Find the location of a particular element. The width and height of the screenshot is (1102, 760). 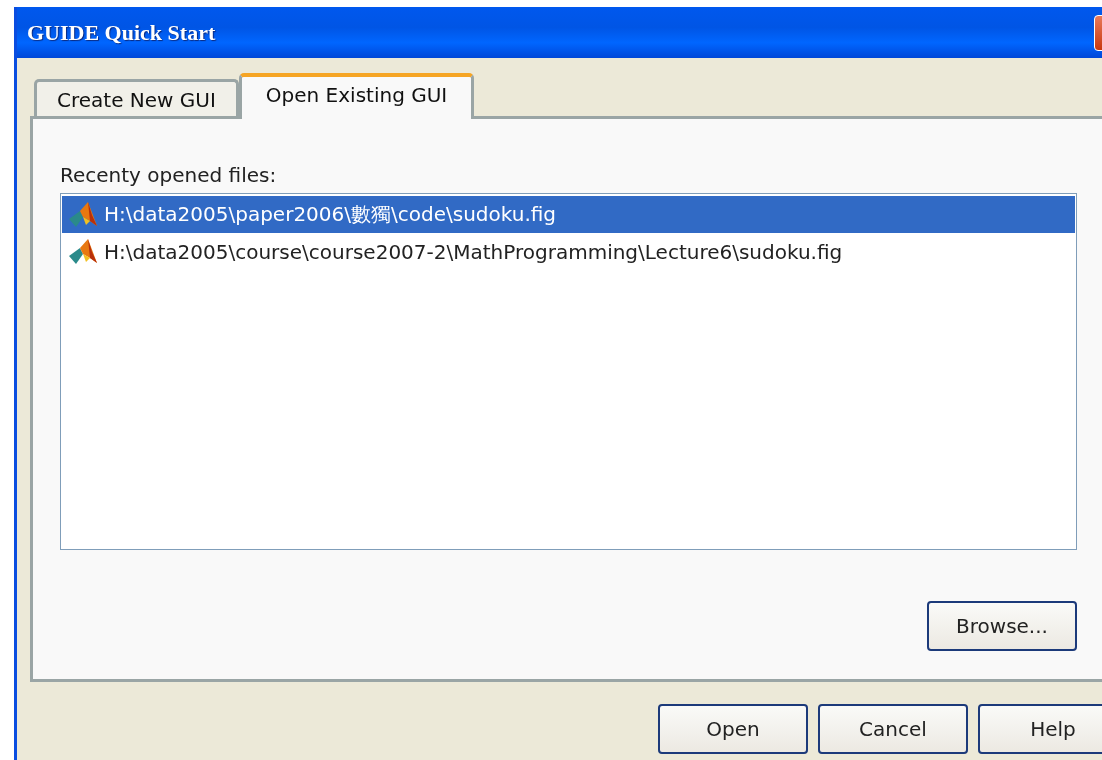

dialog-button: Help is located at coordinates (1040, 729).